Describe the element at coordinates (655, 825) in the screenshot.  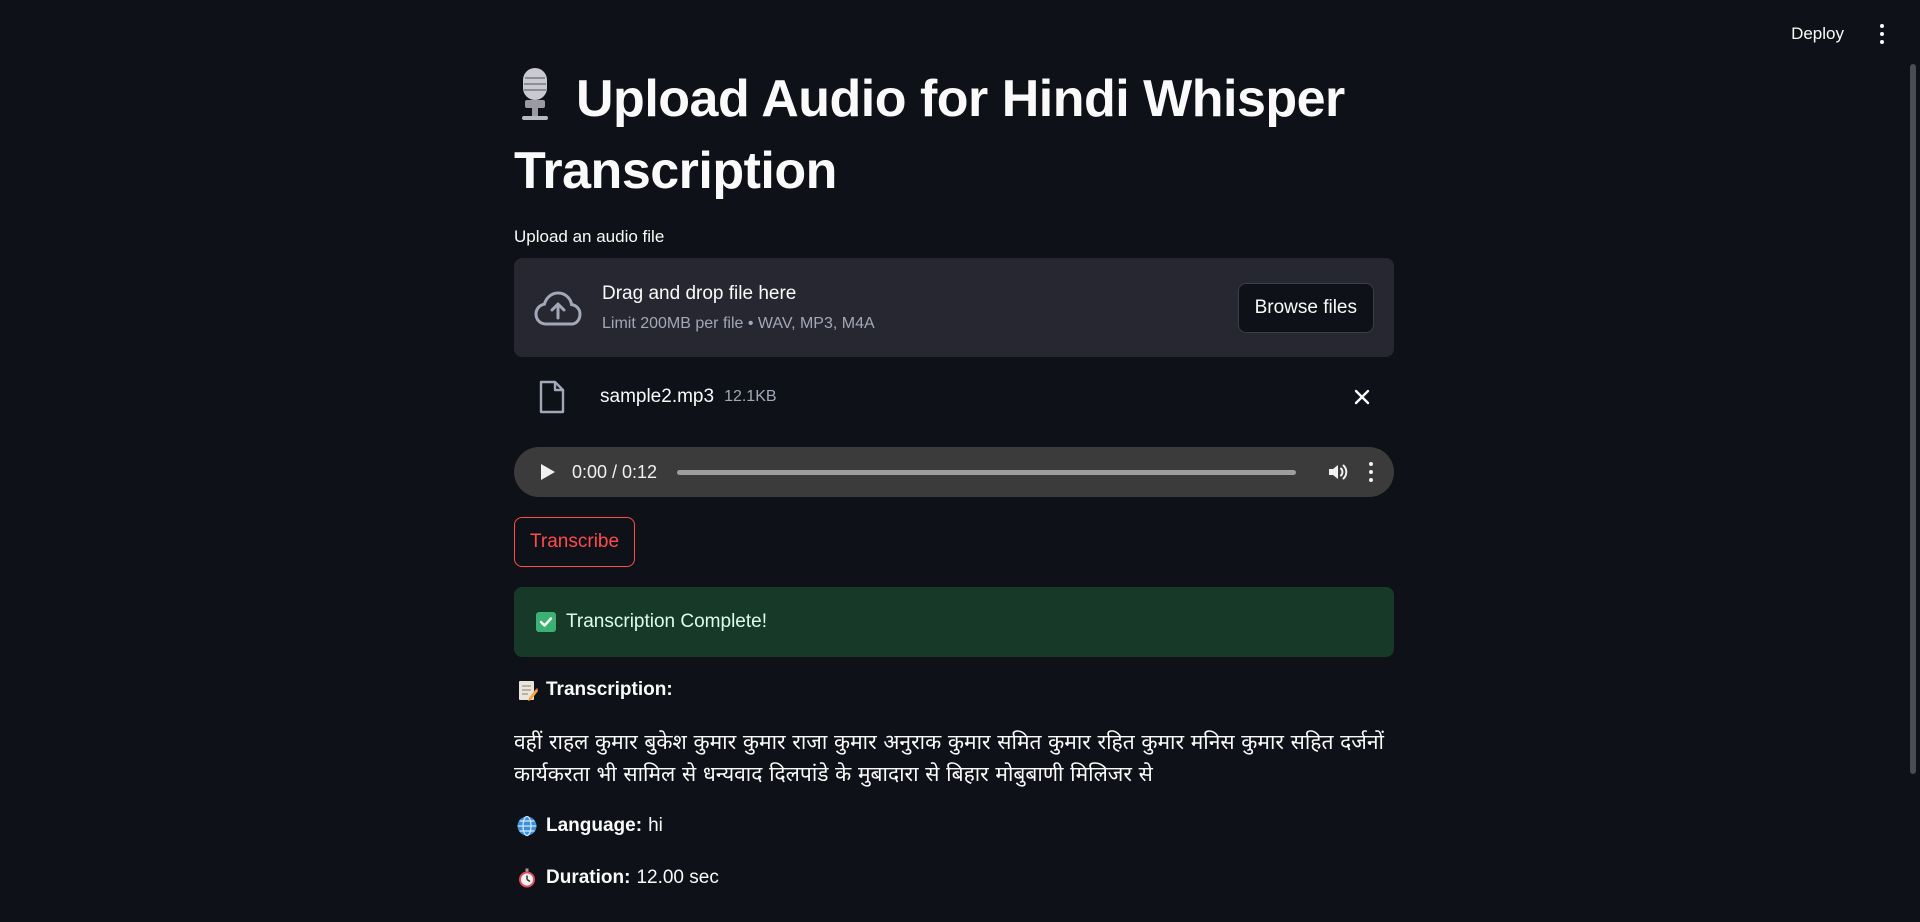
I see `language-value: hi` at that location.